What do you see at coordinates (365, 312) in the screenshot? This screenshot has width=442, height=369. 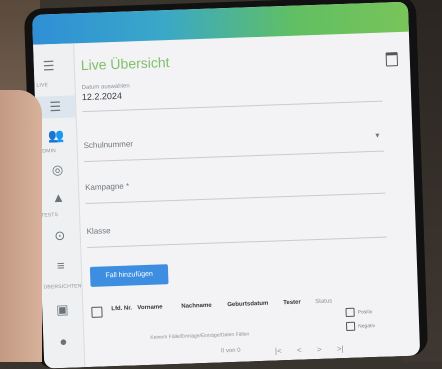 I see `legend-positiv: Positiv` at bounding box center [365, 312].